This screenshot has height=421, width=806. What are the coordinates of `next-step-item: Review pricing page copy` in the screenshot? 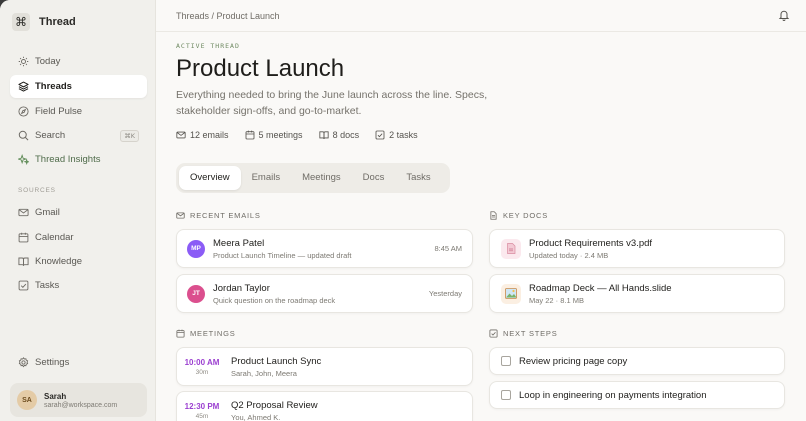 It's located at (637, 361).